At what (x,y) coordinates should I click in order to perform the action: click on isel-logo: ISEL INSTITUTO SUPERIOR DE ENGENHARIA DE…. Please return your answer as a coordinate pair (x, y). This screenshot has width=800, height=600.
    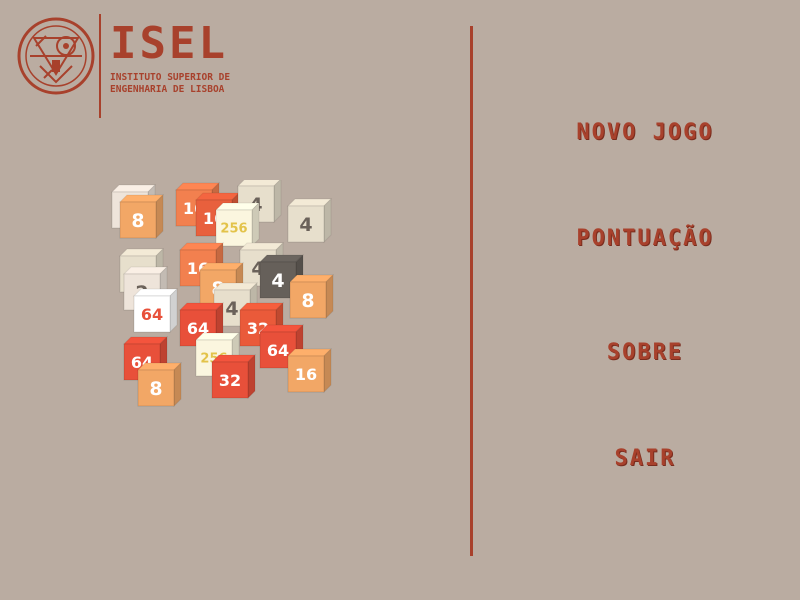
    Looking at the image, I should click on (131, 67).